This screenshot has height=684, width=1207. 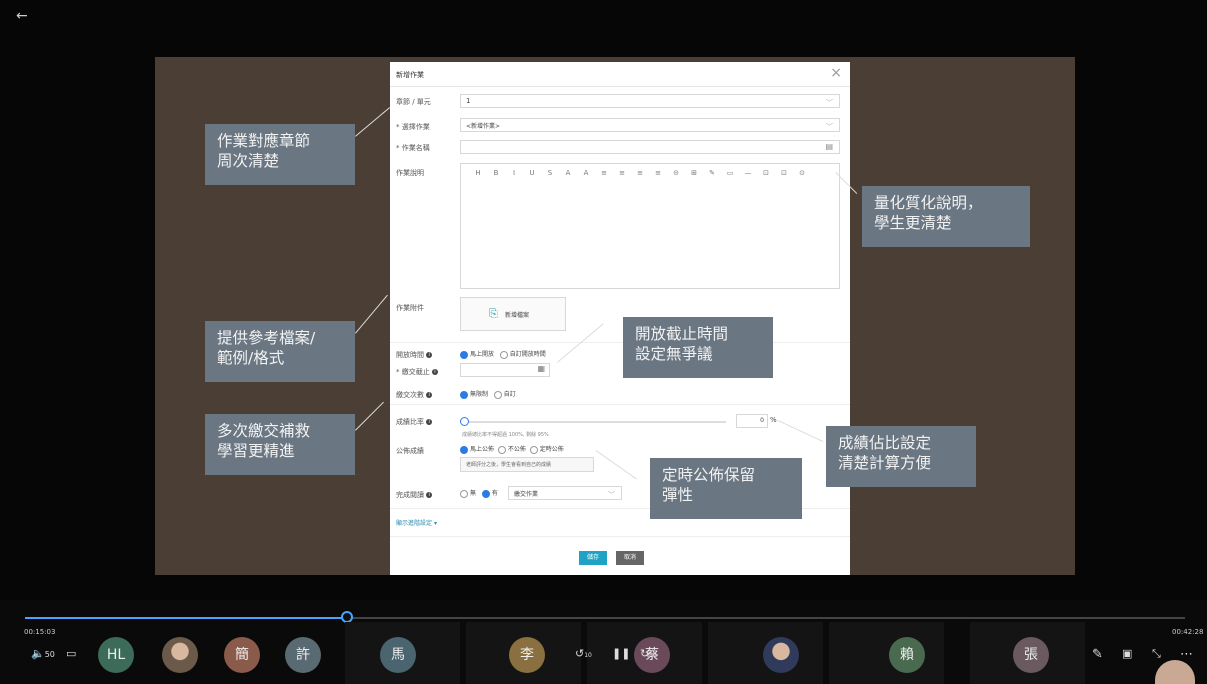 I want to click on deadline-input: ▦, so click(x=505, y=370).